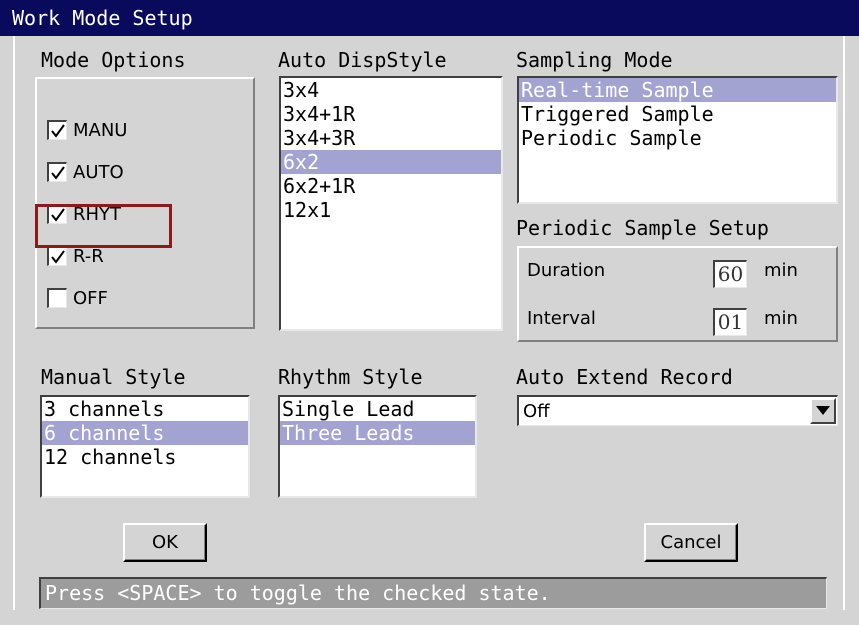 This screenshot has width=859, height=625. I want to click on auto-extend-record-value: Off, so click(536, 411).